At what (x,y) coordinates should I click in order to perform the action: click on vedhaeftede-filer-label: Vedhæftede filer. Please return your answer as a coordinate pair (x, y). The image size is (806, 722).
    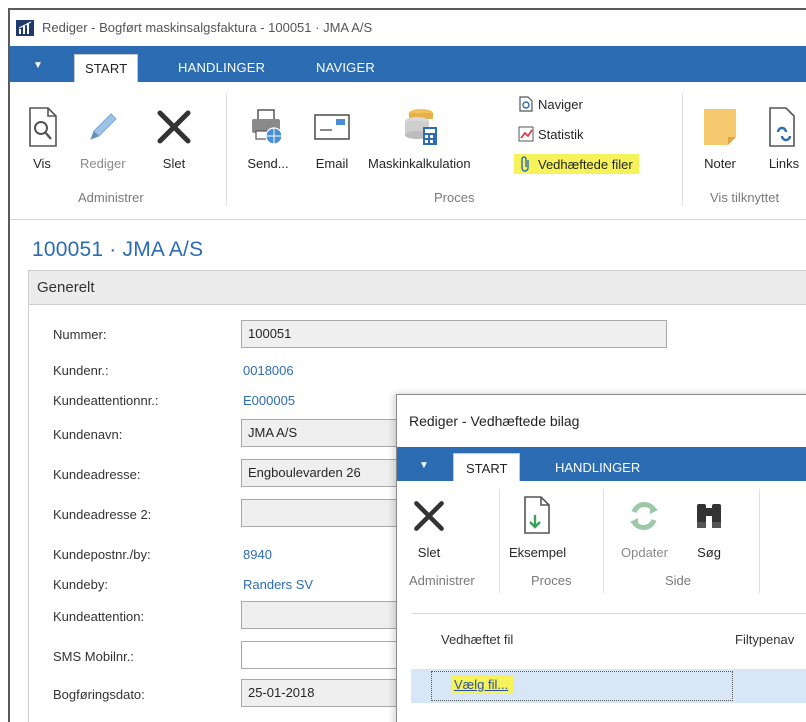
    Looking at the image, I should click on (585, 164).